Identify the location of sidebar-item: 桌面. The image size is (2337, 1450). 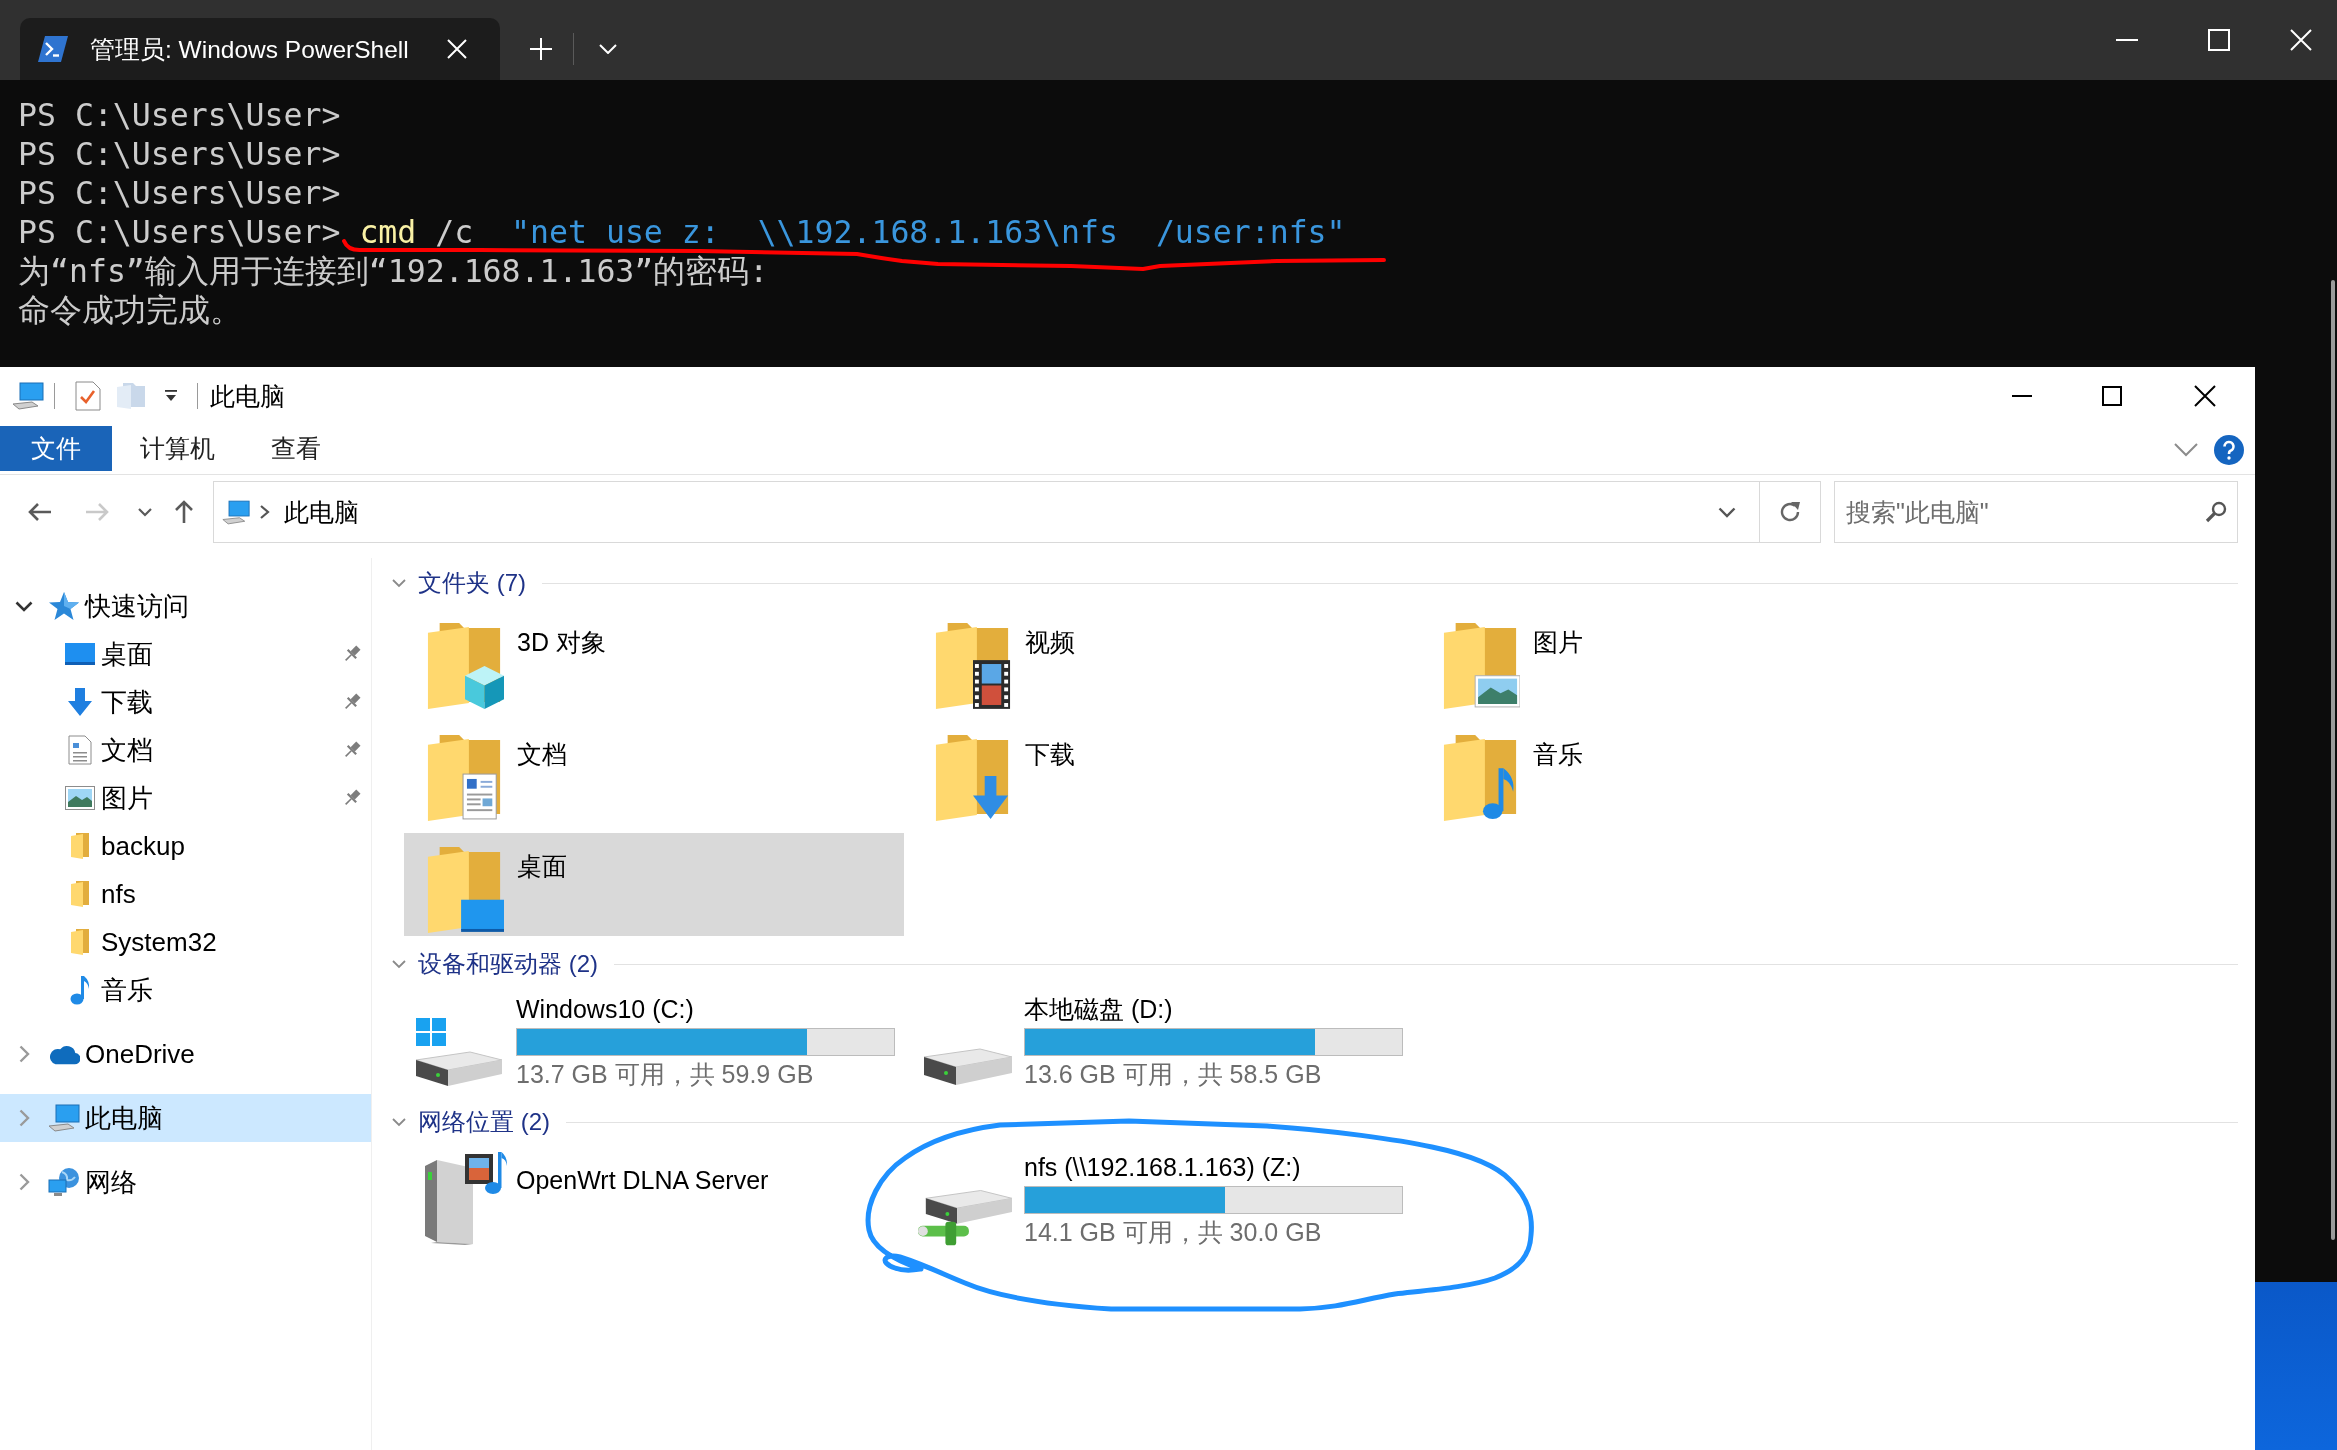
(185, 654).